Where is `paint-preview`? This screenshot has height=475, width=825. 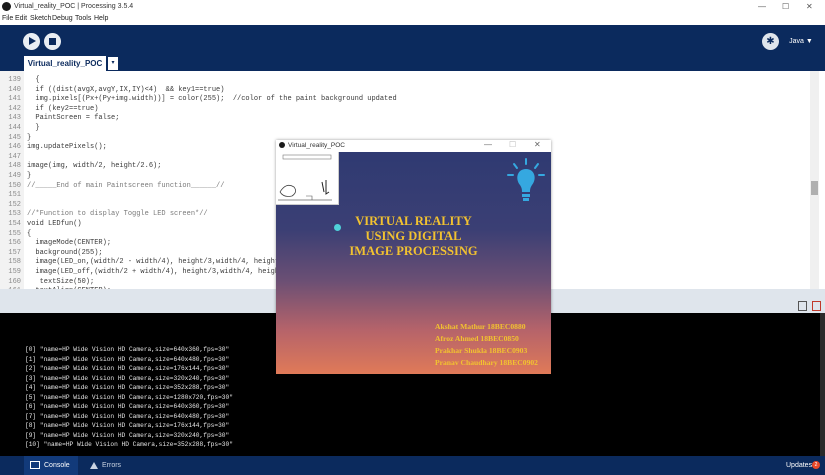
paint-preview is located at coordinates (307, 178).